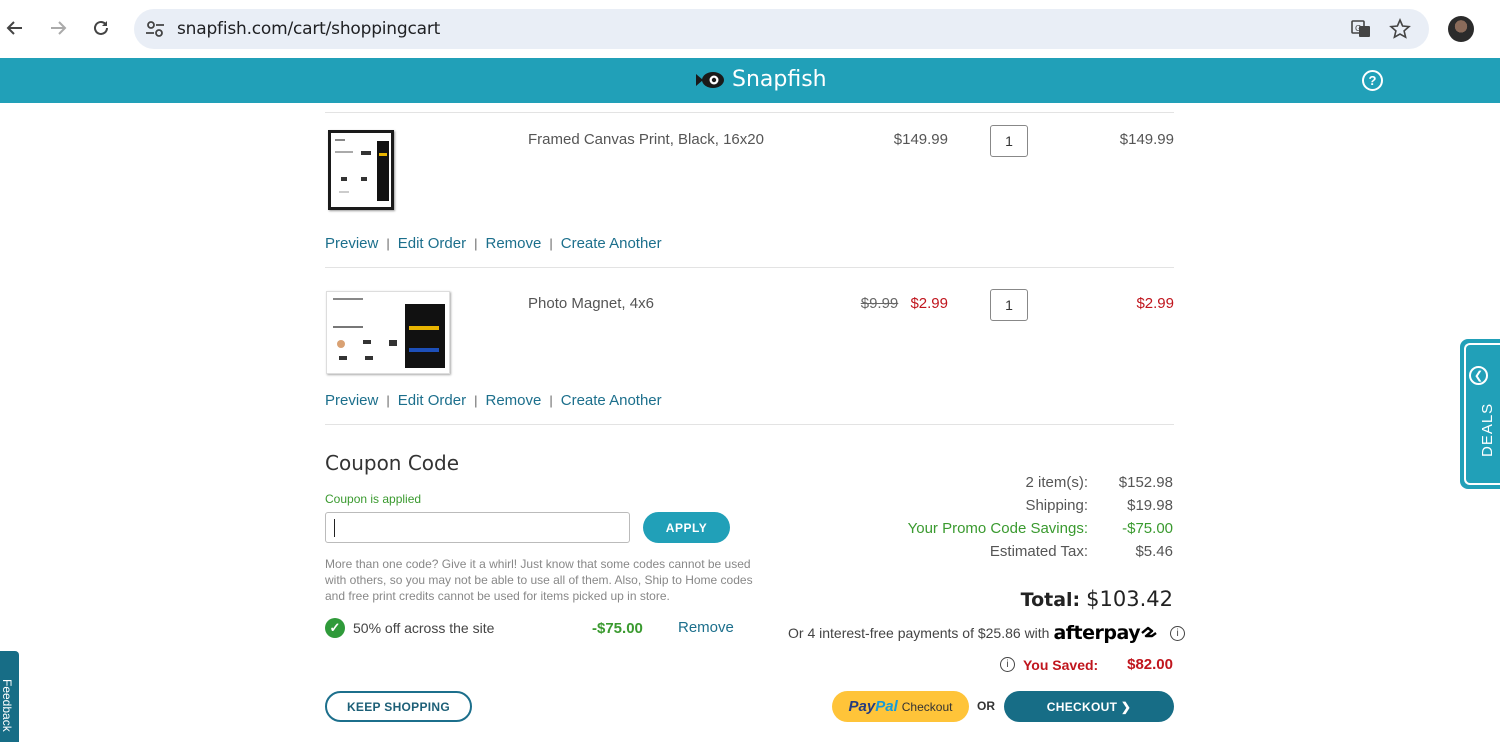  I want to click on applied-coupon: ✓ 50% off across the site -$75.00 Remove, so click(530, 628).